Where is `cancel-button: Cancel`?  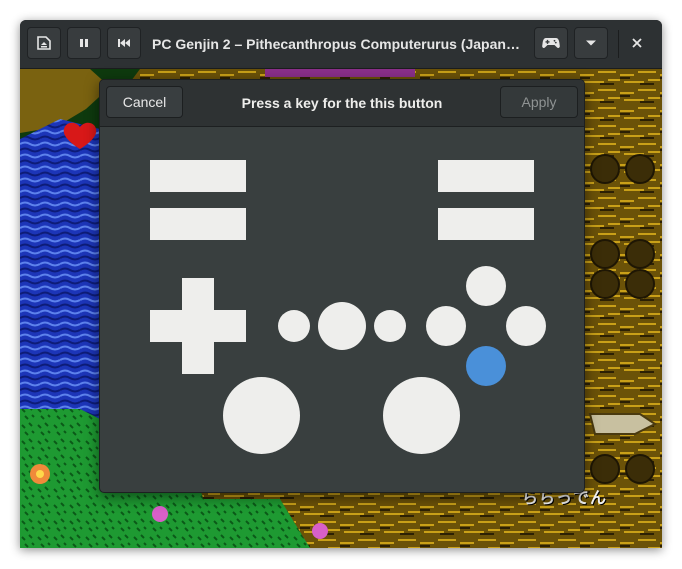 cancel-button: Cancel is located at coordinates (144, 102).